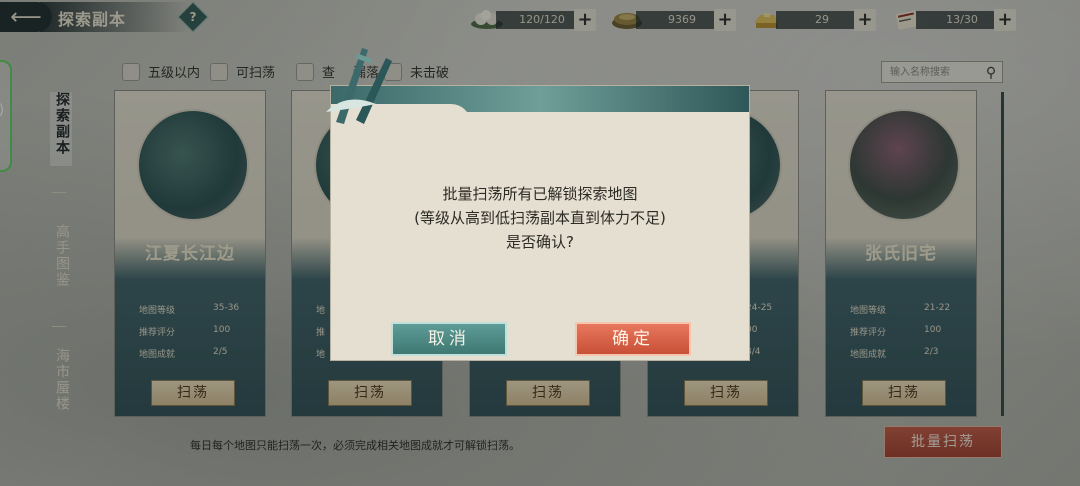  What do you see at coordinates (633, 339) in the screenshot?
I see `confirm-button: 确定` at bounding box center [633, 339].